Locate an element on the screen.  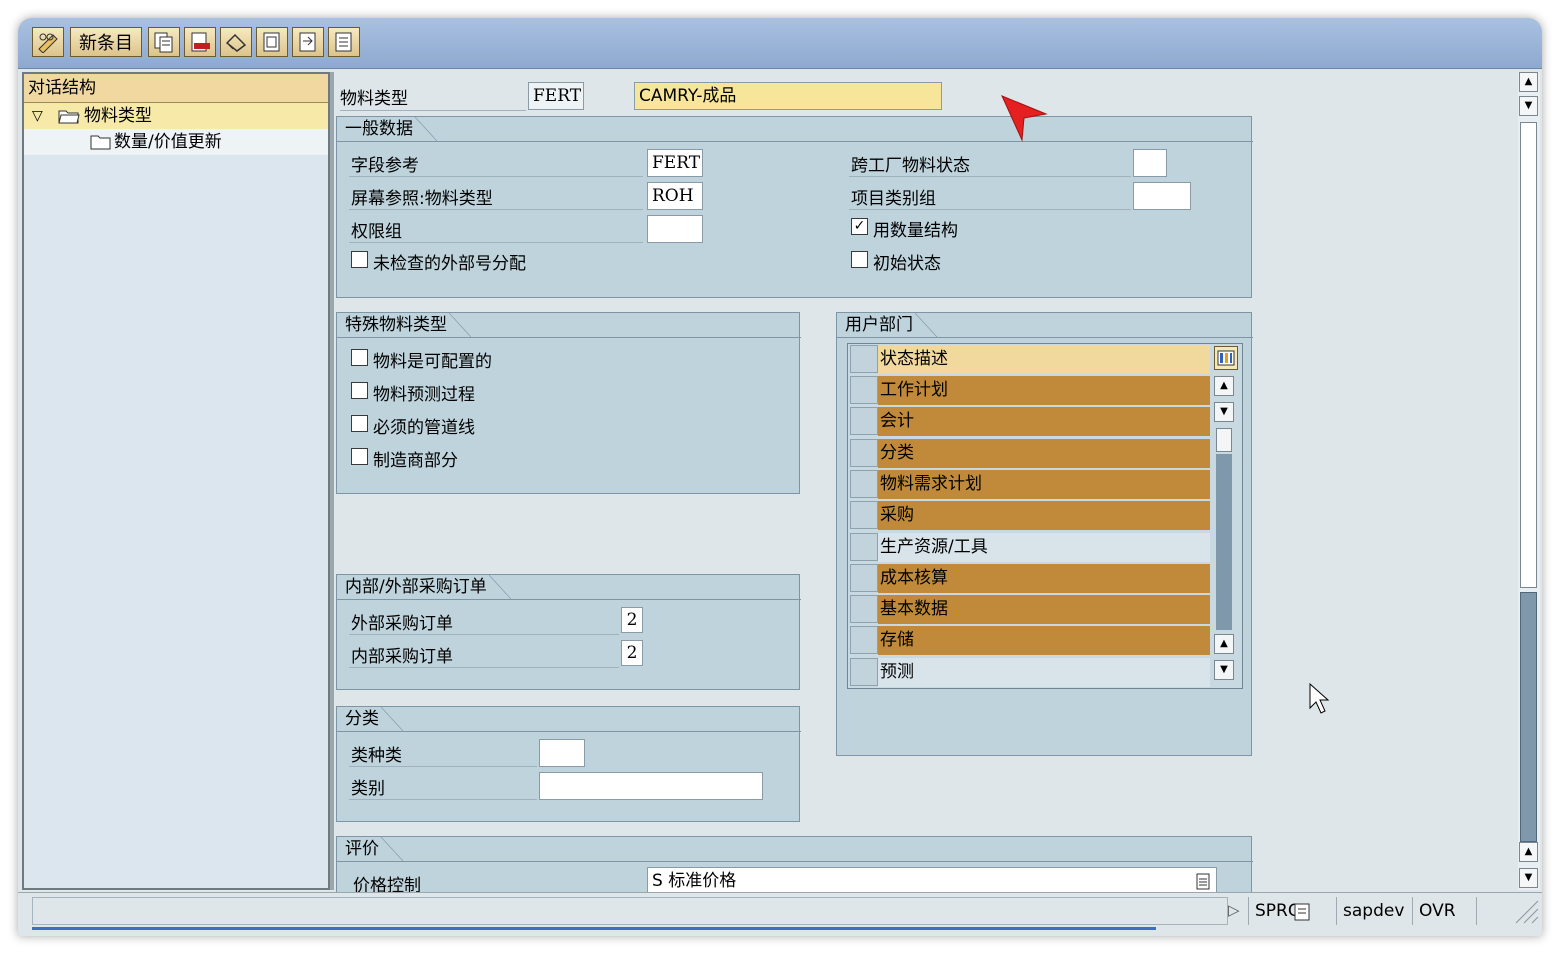
tree-item-material-type: ▽ 物料类型 is located at coordinates (176, 116).